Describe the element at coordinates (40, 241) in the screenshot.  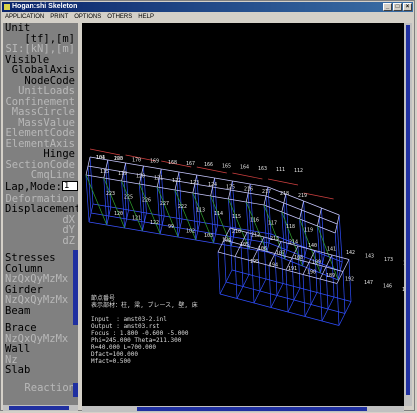
I see `toggle-dz: dZ` at that location.